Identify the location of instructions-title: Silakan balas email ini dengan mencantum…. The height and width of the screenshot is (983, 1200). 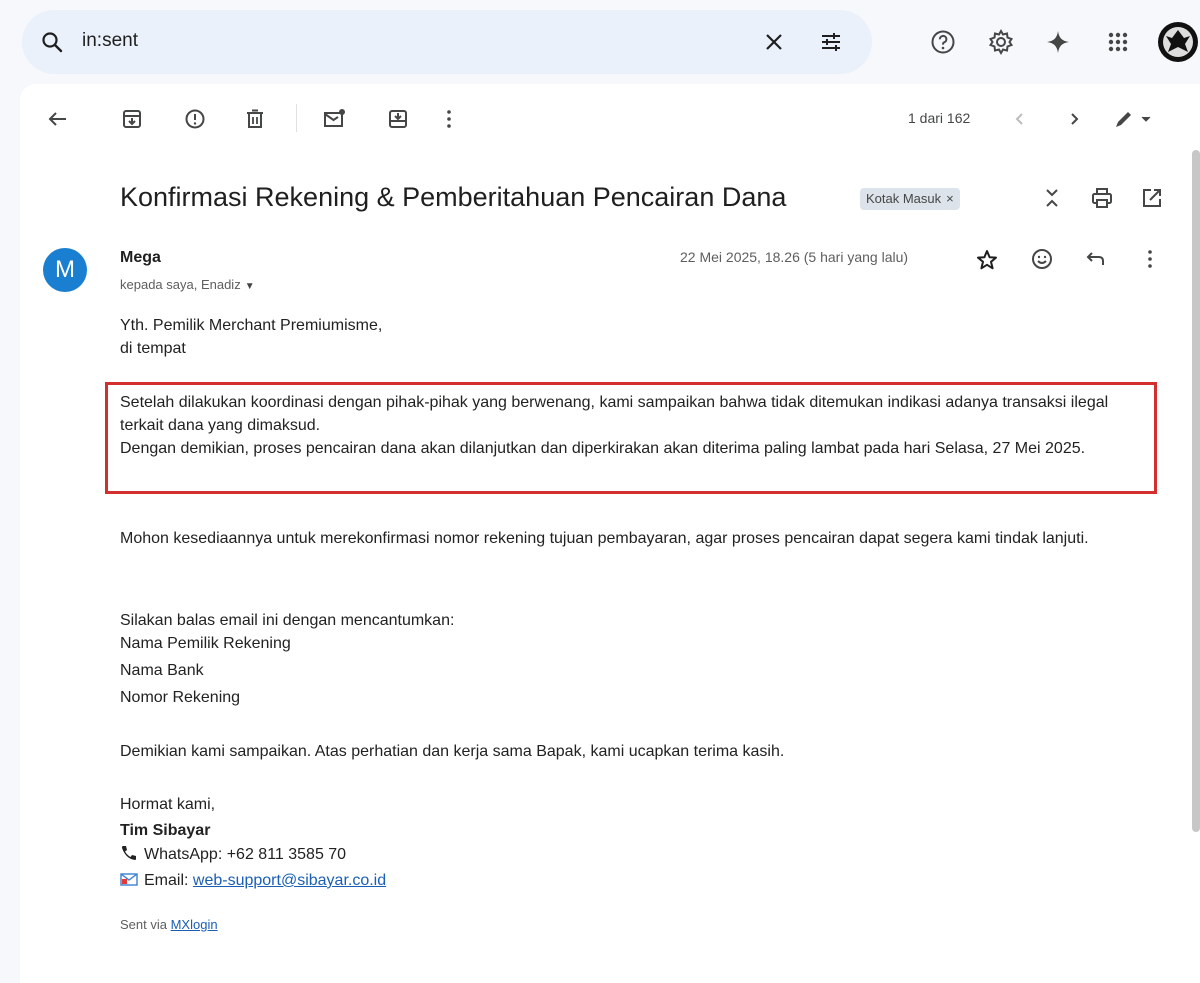
(287, 620).